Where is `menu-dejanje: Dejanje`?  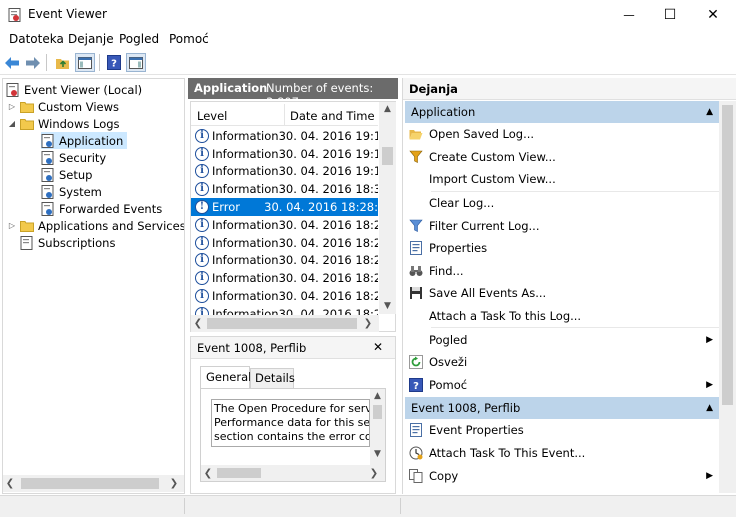 menu-dejanje: Dejanje is located at coordinates (91, 39).